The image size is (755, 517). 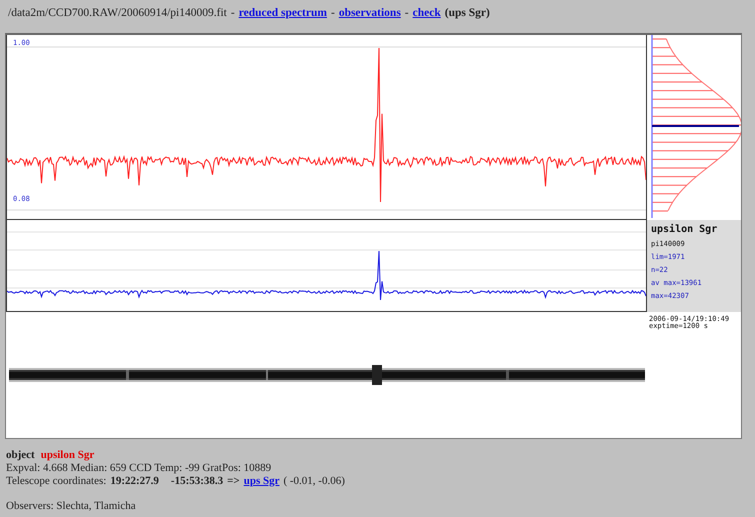 I want to click on object-label: object, so click(x=20, y=455).